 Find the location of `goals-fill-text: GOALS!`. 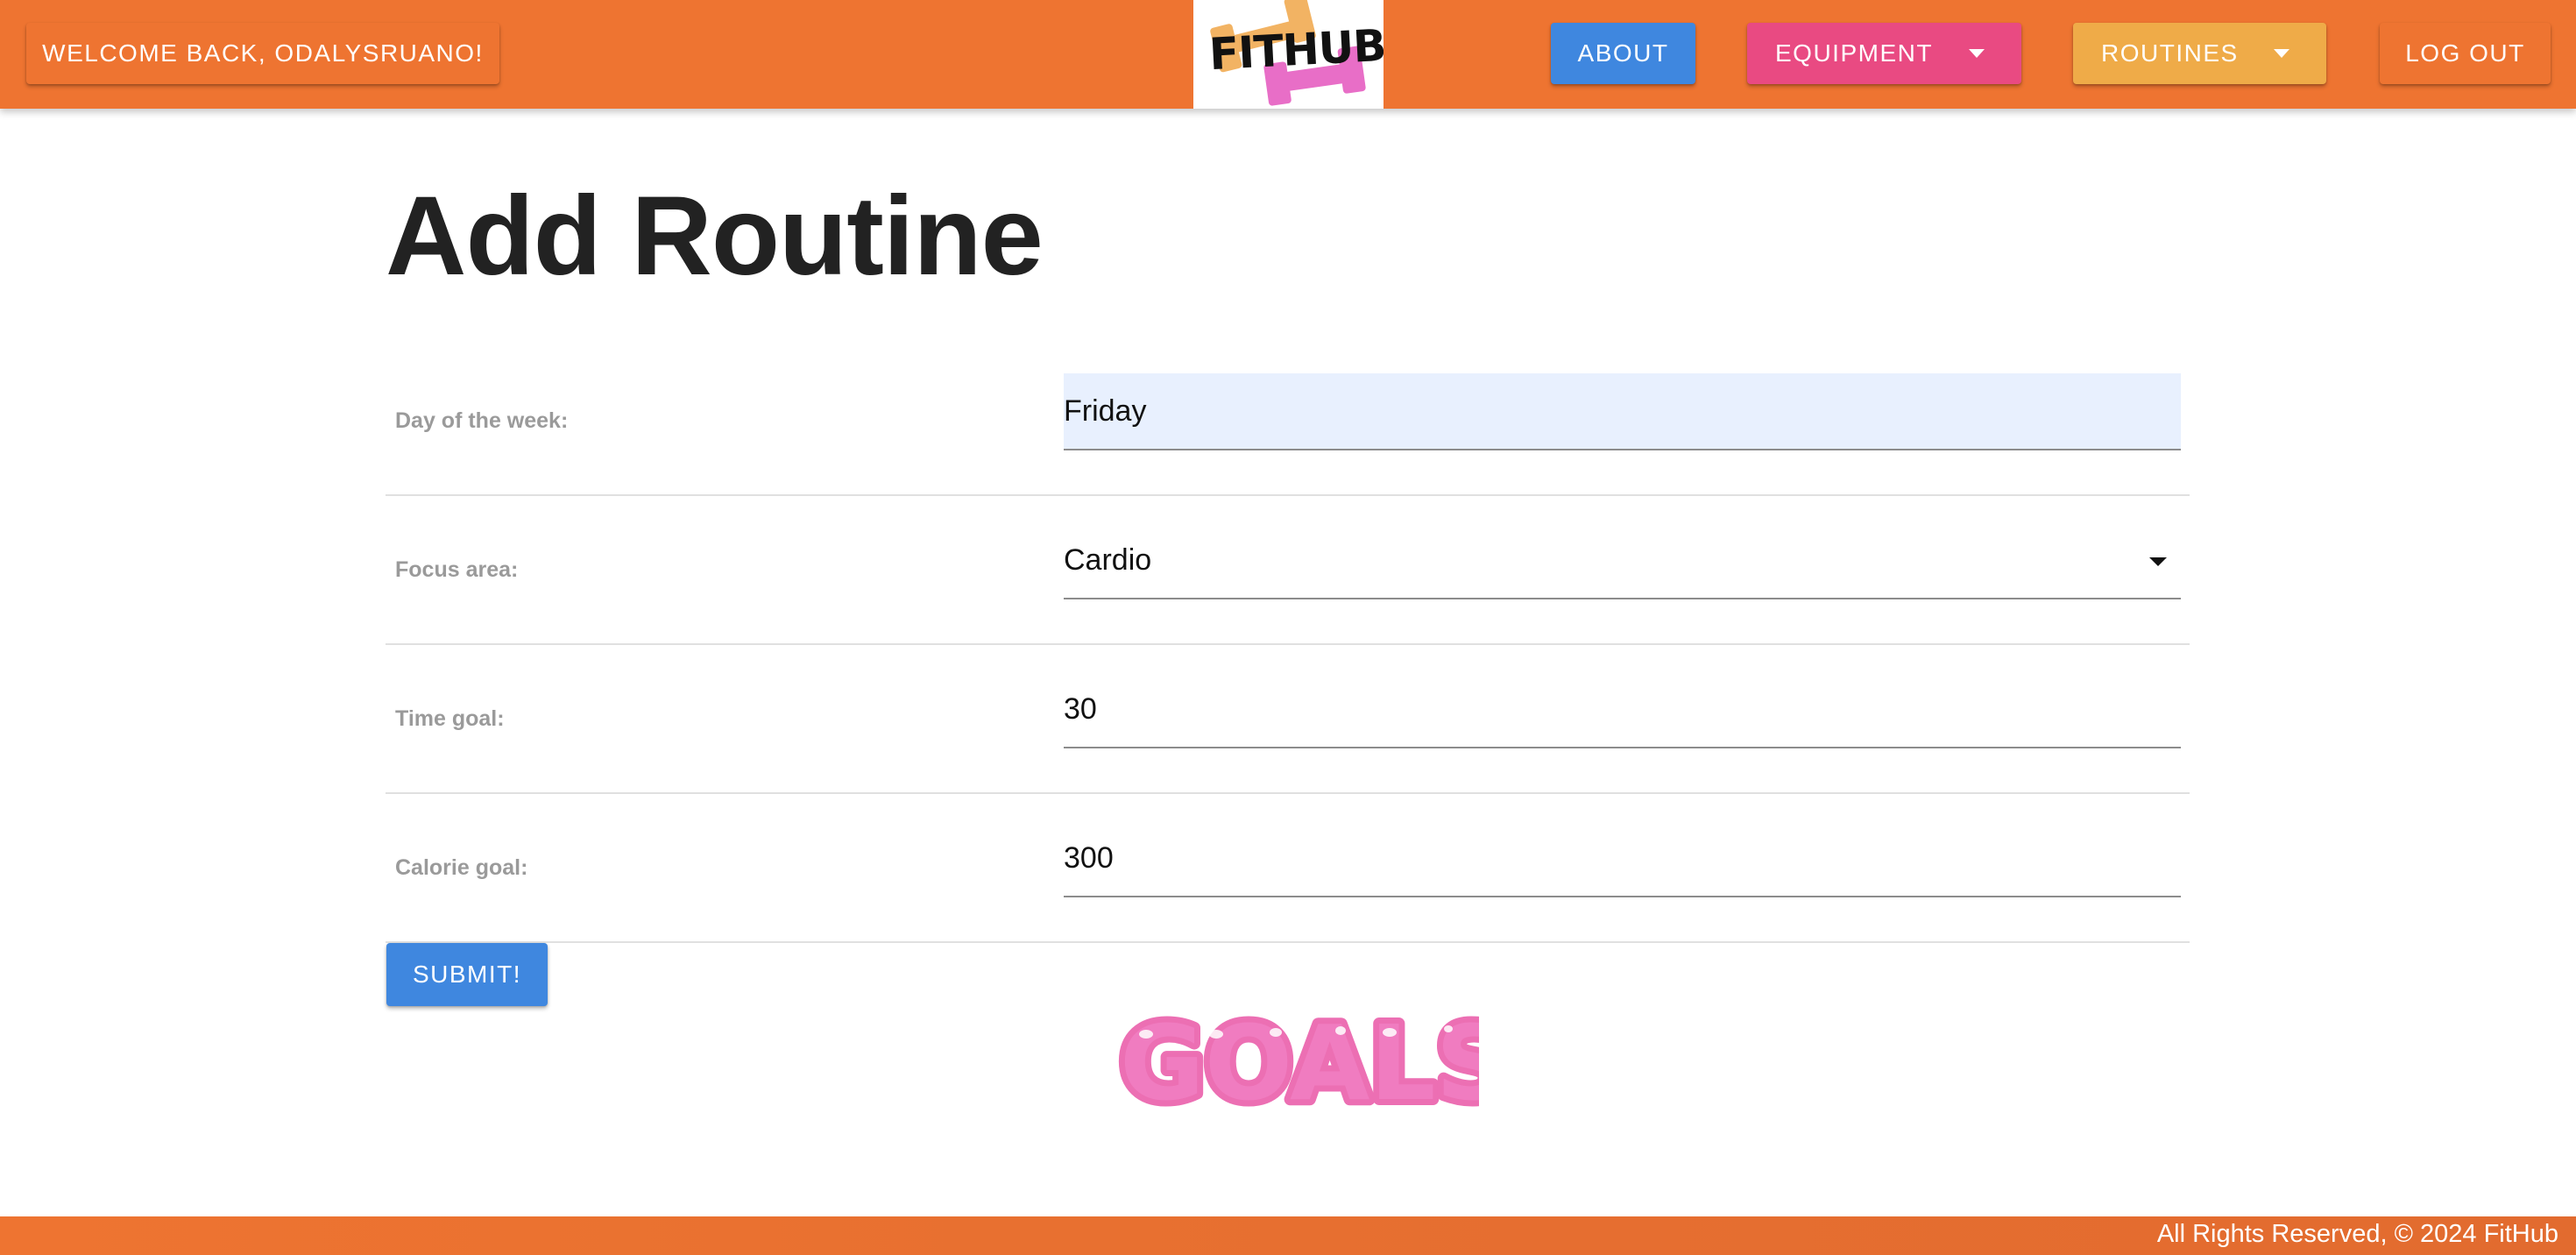

goals-fill-text: GOALS! is located at coordinates (1299, 1061).